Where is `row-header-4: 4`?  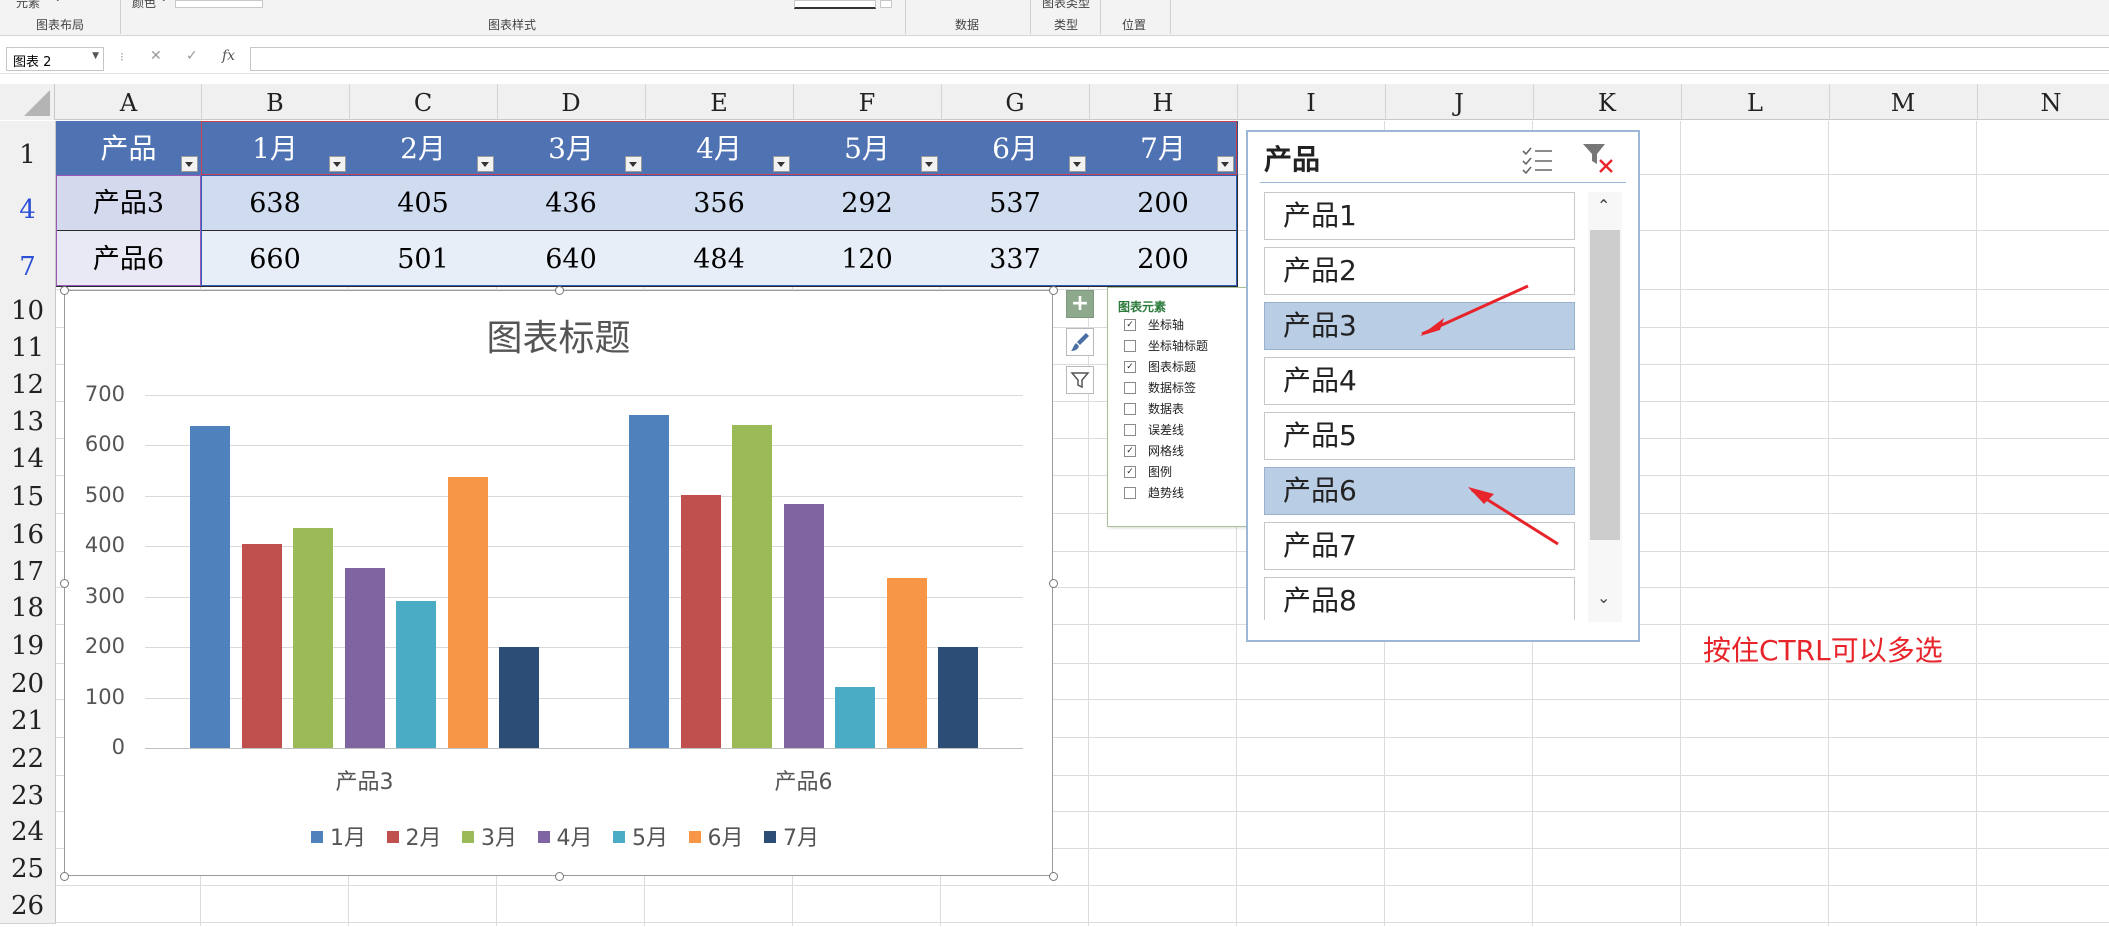 row-header-4: 4 is located at coordinates (28, 203).